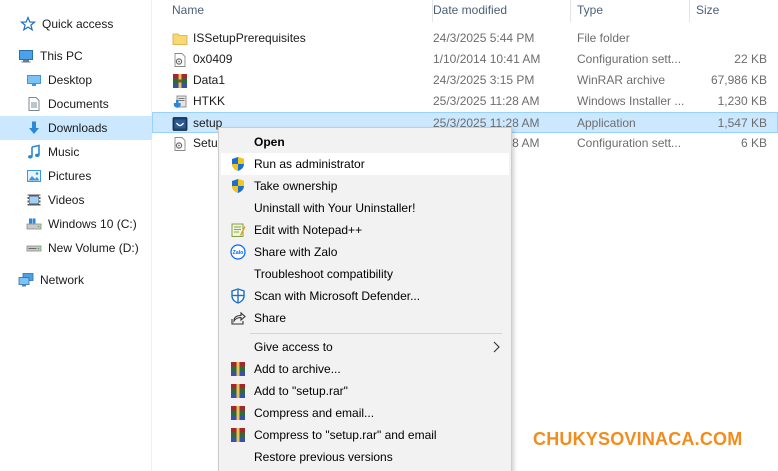 This screenshot has height=471, width=778. I want to click on uac-shield-icon, so click(238, 186).